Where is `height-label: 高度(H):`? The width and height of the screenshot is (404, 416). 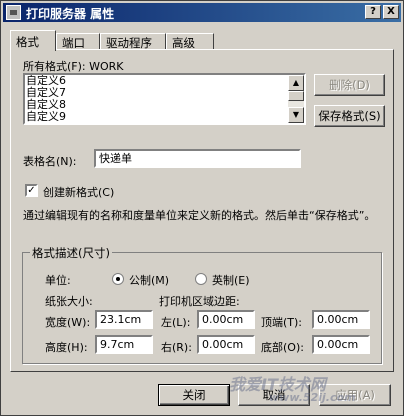
height-label: 高度(H): is located at coordinates (66, 347).